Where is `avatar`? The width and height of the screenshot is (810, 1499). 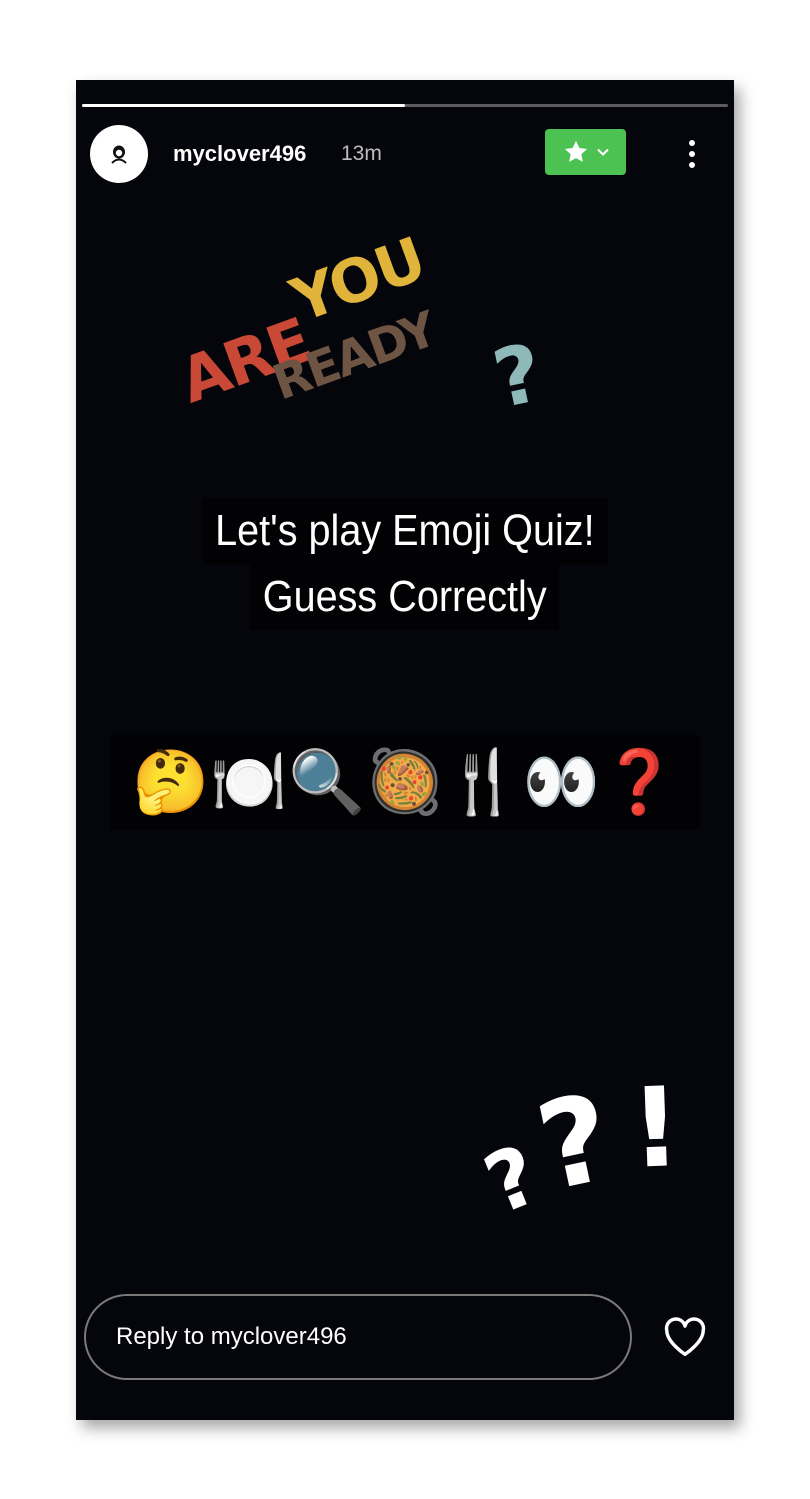 avatar is located at coordinates (119, 154).